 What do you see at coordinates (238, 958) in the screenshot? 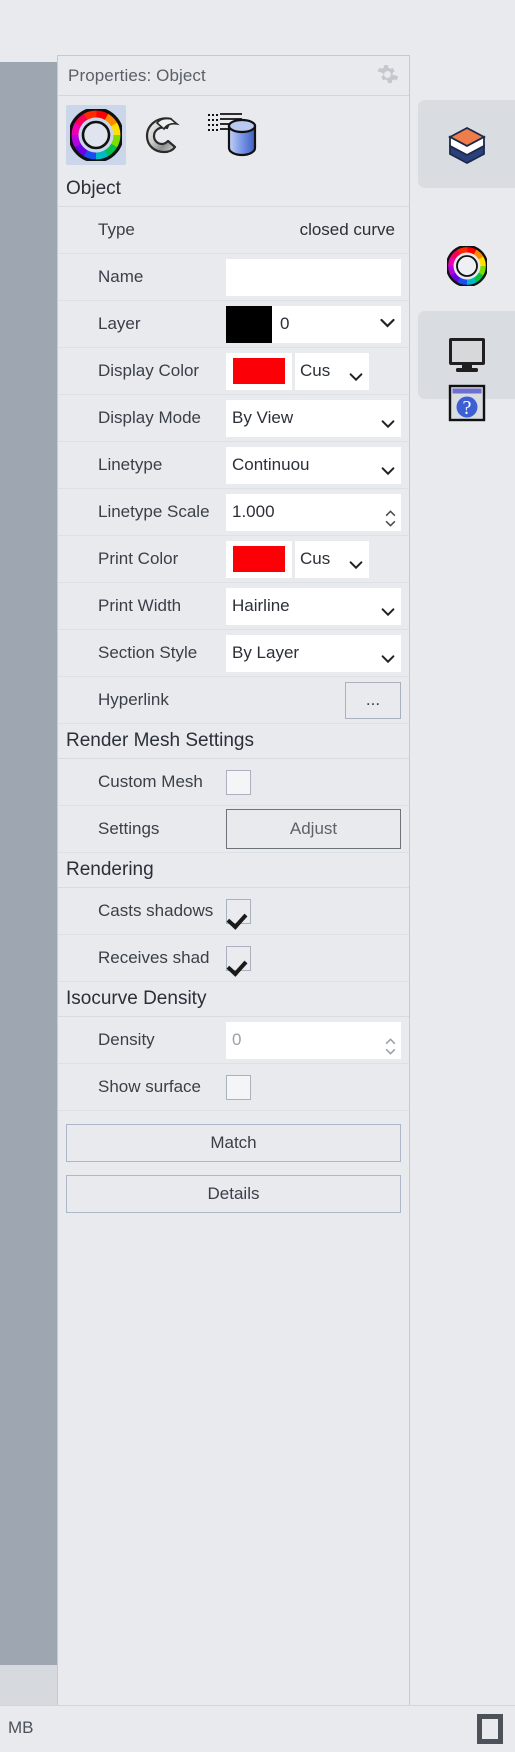
I see `receives-shadows-checkbox` at bounding box center [238, 958].